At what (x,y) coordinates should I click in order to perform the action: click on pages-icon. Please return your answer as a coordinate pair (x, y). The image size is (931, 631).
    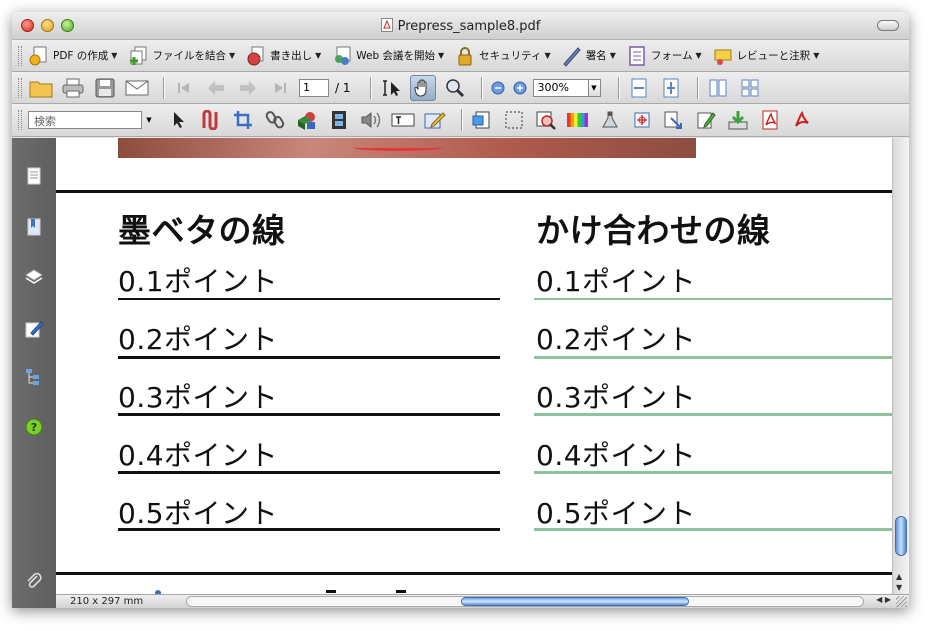
    Looking at the image, I should click on (34, 176).